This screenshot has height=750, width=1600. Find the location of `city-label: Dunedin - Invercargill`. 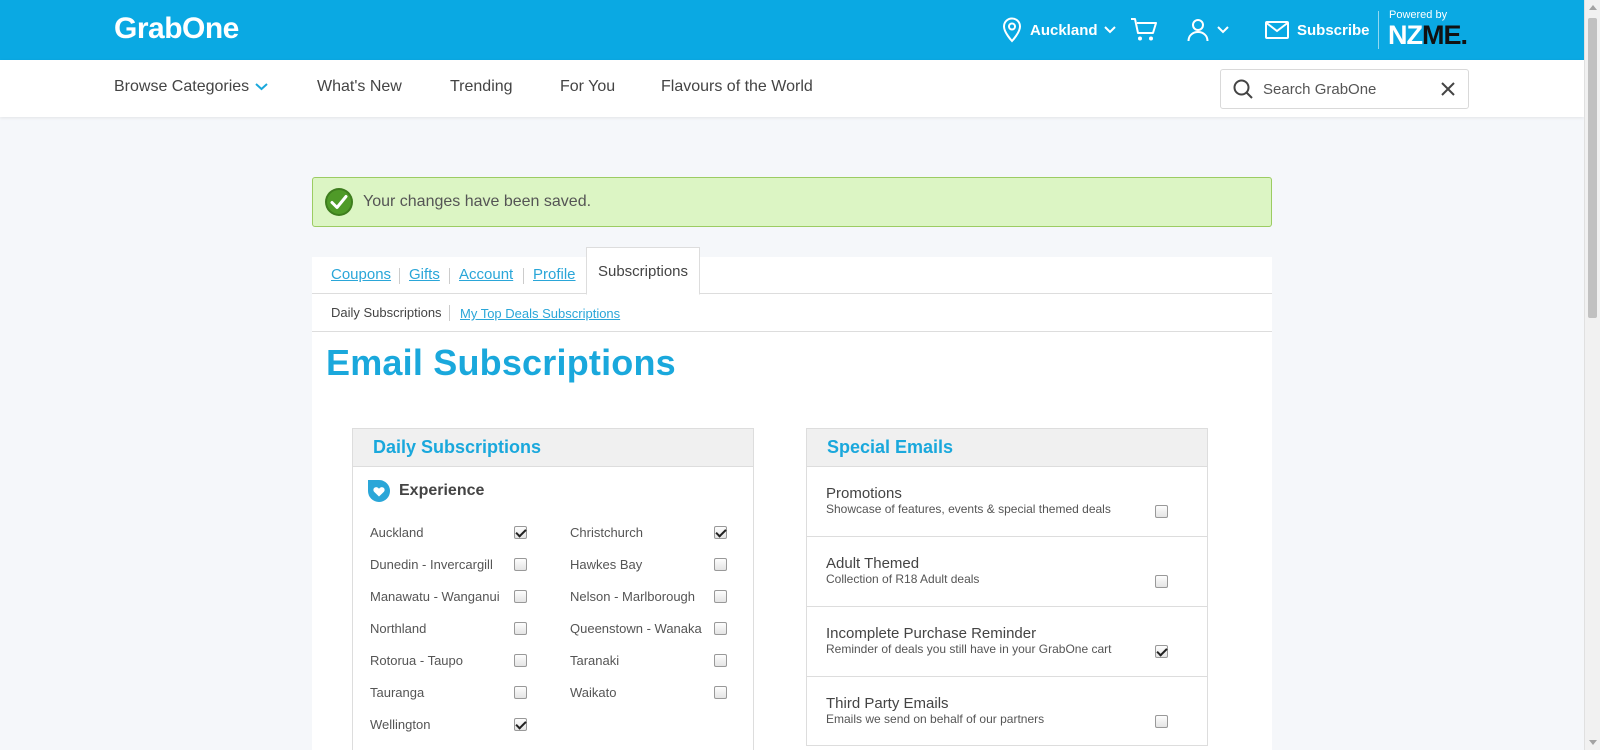

city-label: Dunedin - Invercargill is located at coordinates (431, 564).